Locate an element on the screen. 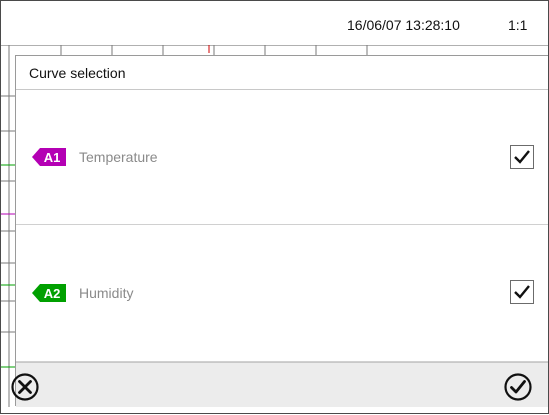 The image size is (549, 415). curve-label-temperature: Temperature is located at coordinates (118, 157).